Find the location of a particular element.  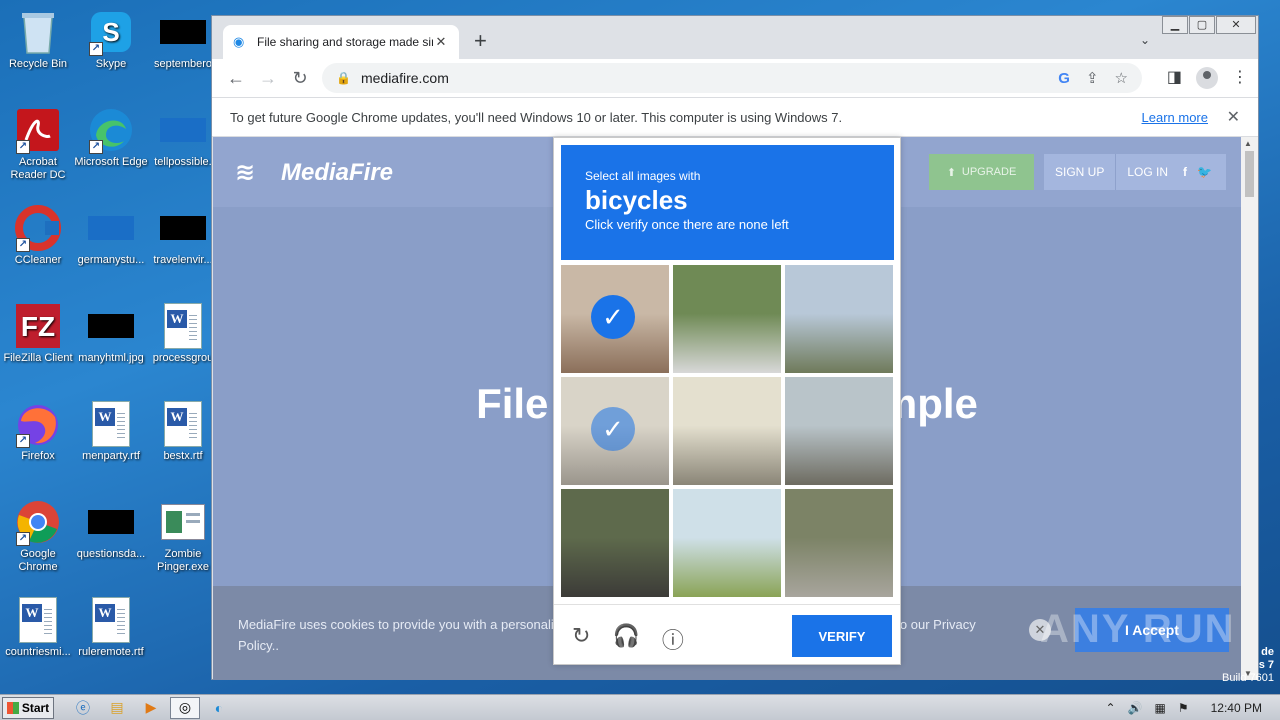

desktop-icon-skype: S ↗ Skype is located at coordinates (111, 39).